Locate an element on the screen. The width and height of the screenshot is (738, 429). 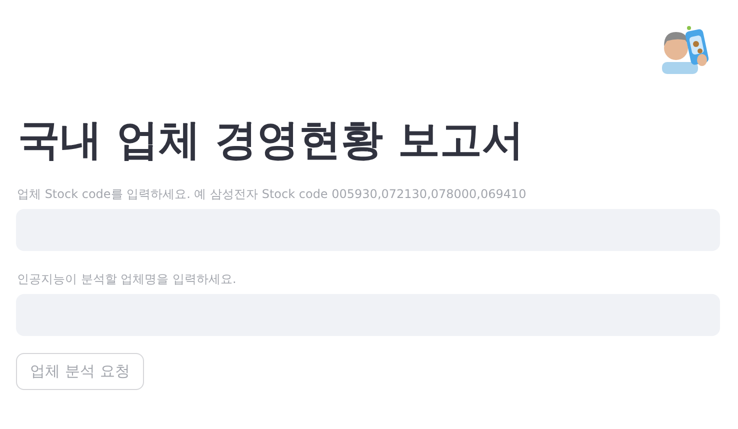
field-label: 업체 Stock code를 입력하세요. 예 삼성전자 Stock code 005930,072130,078000,069410 is located at coordinates (272, 194).